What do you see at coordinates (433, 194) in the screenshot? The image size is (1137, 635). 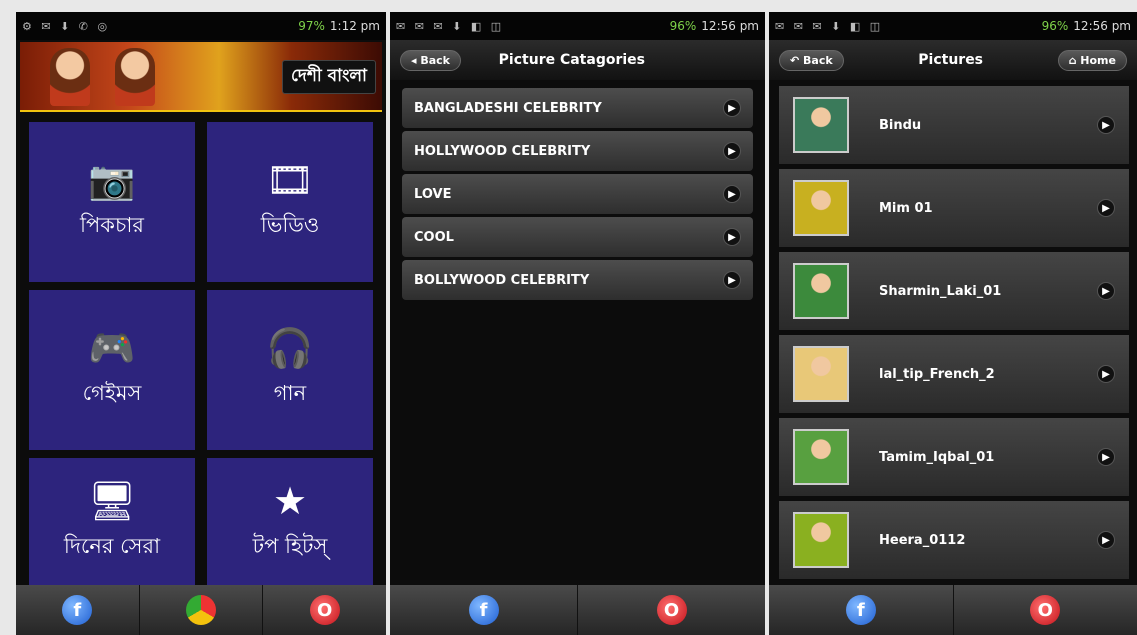 I see `category-label: LOVE` at bounding box center [433, 194].